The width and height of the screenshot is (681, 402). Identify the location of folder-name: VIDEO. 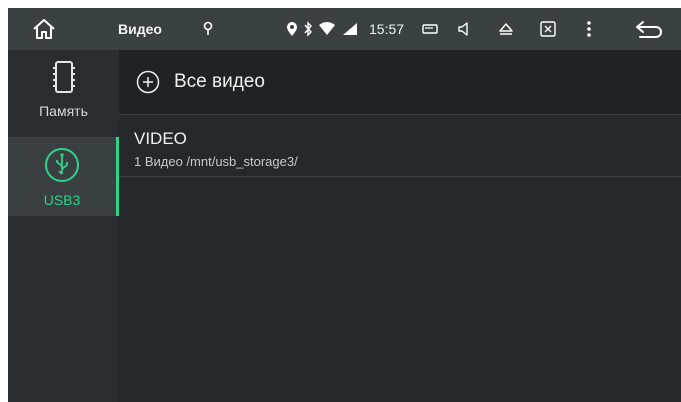
(160, 138).